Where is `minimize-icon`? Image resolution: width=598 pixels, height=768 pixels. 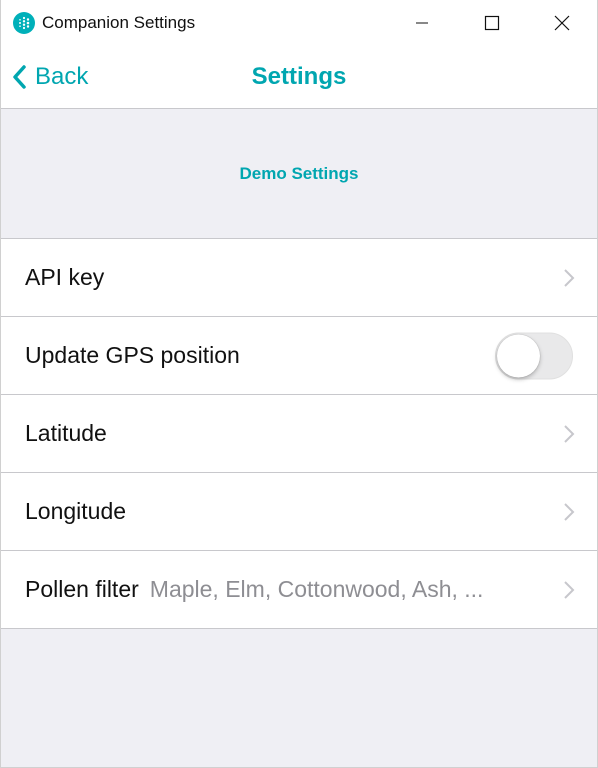
minimize-icon is located at coordinates (422, 23).